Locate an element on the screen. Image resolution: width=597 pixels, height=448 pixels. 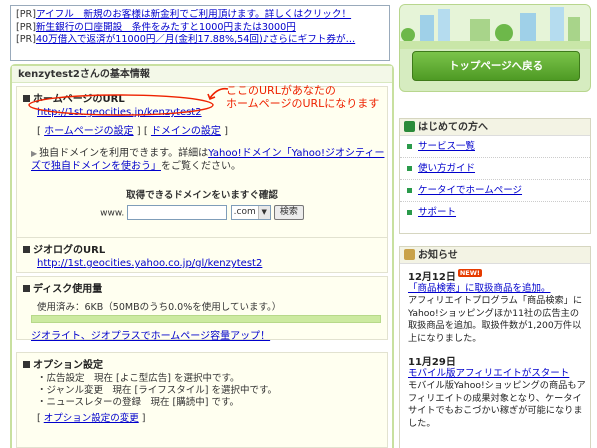
section-heading: ディスク使用量 is located at coordinates (202, 287).